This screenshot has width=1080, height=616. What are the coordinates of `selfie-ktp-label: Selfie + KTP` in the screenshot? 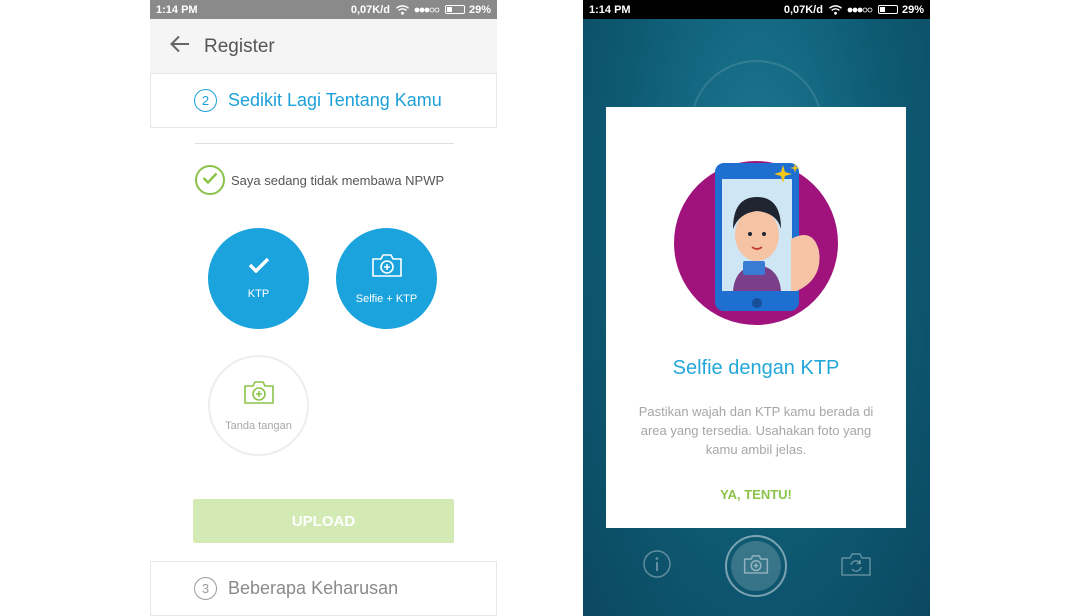 It's located at (386, 299).